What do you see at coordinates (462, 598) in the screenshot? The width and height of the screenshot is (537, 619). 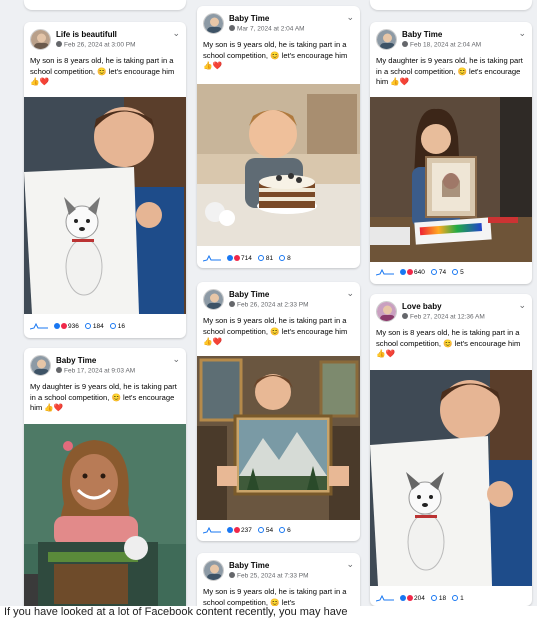 I see `shares-value: 1` at bounding box center [462, 598].